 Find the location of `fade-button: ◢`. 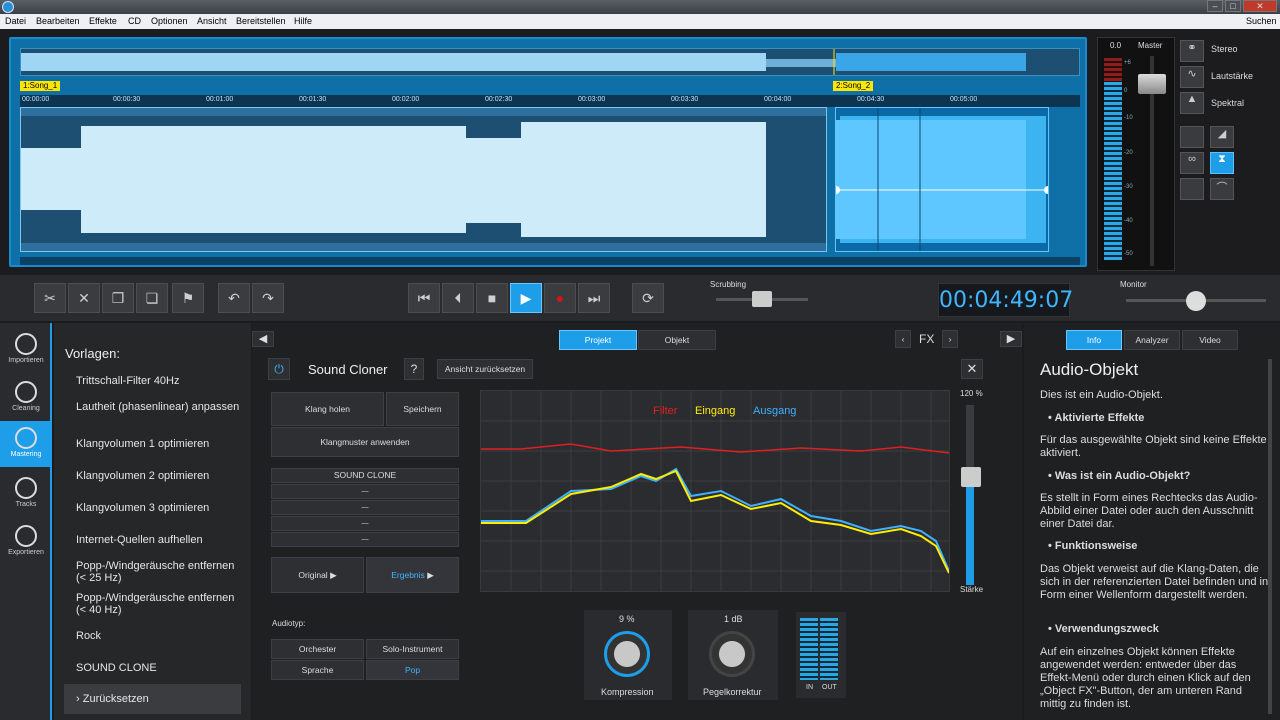

fade-button: ◢ is located at coordinates (1222, 137).